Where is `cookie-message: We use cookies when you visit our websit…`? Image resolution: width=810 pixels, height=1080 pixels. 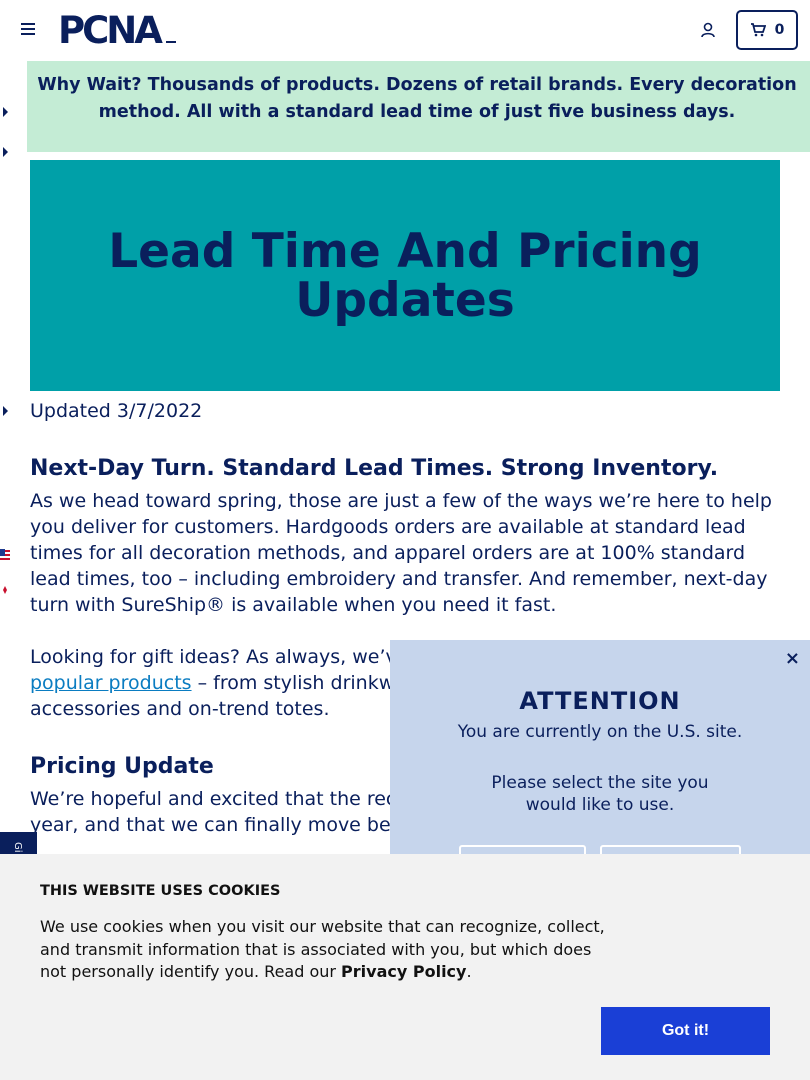 cookie-message: We use cookies when you visit our websit… is located at coordinates (330, 950).